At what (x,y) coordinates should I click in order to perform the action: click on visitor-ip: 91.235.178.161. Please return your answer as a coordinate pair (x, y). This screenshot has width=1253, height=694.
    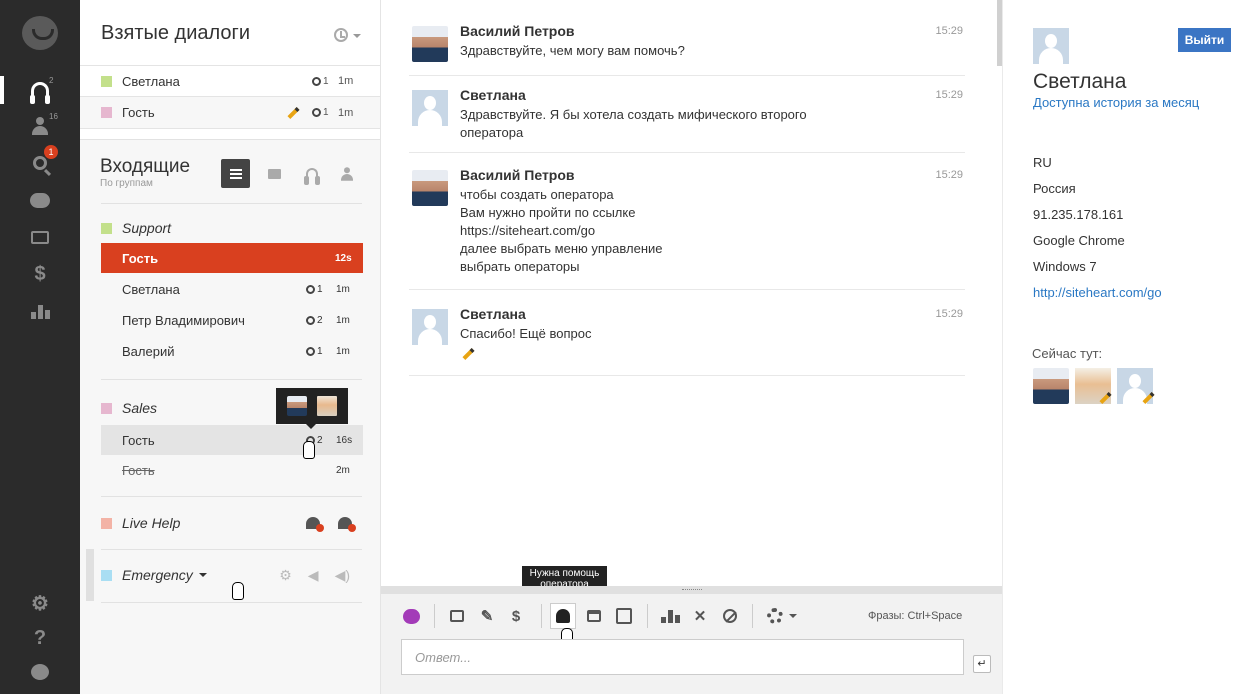
    Looking at the image, I should click on (1078, 214).